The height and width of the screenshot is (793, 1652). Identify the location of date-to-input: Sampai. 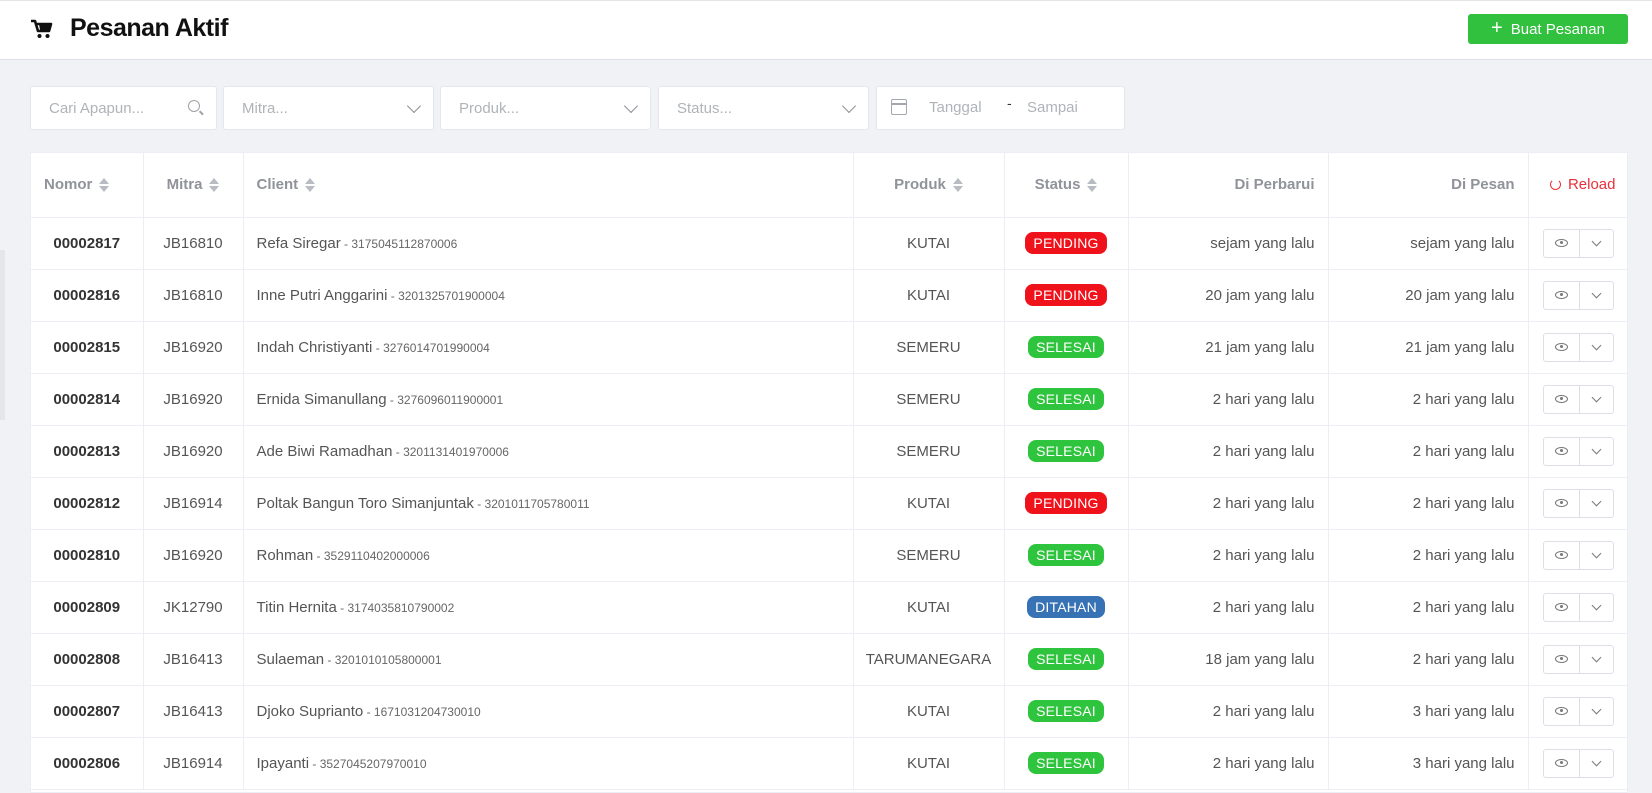
(1052, 107).